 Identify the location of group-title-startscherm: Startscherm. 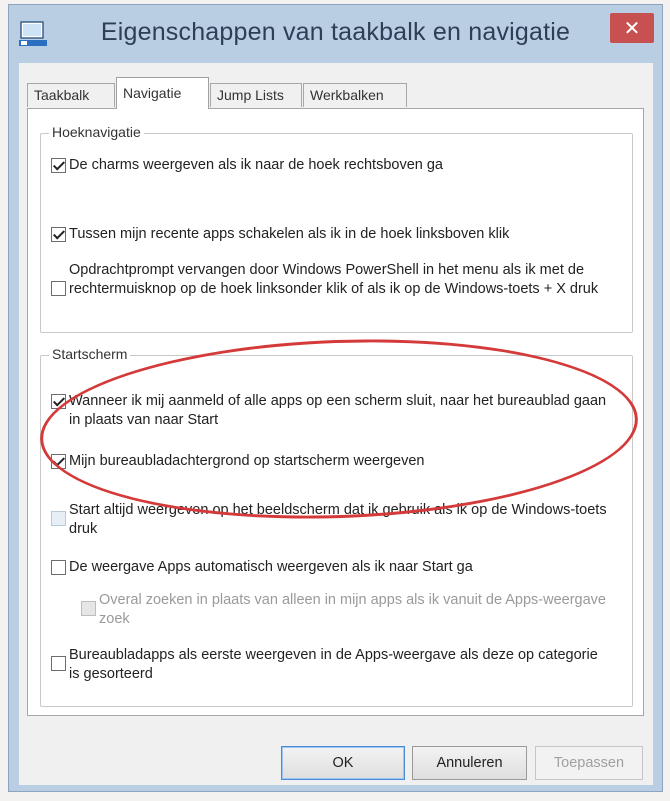
(90, 354).